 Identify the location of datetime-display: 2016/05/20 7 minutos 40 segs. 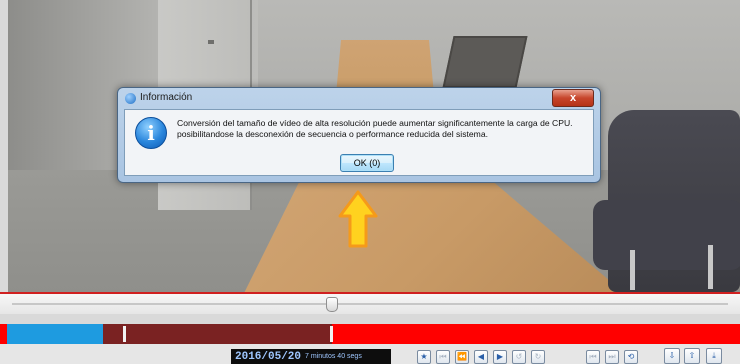
(311, 356).